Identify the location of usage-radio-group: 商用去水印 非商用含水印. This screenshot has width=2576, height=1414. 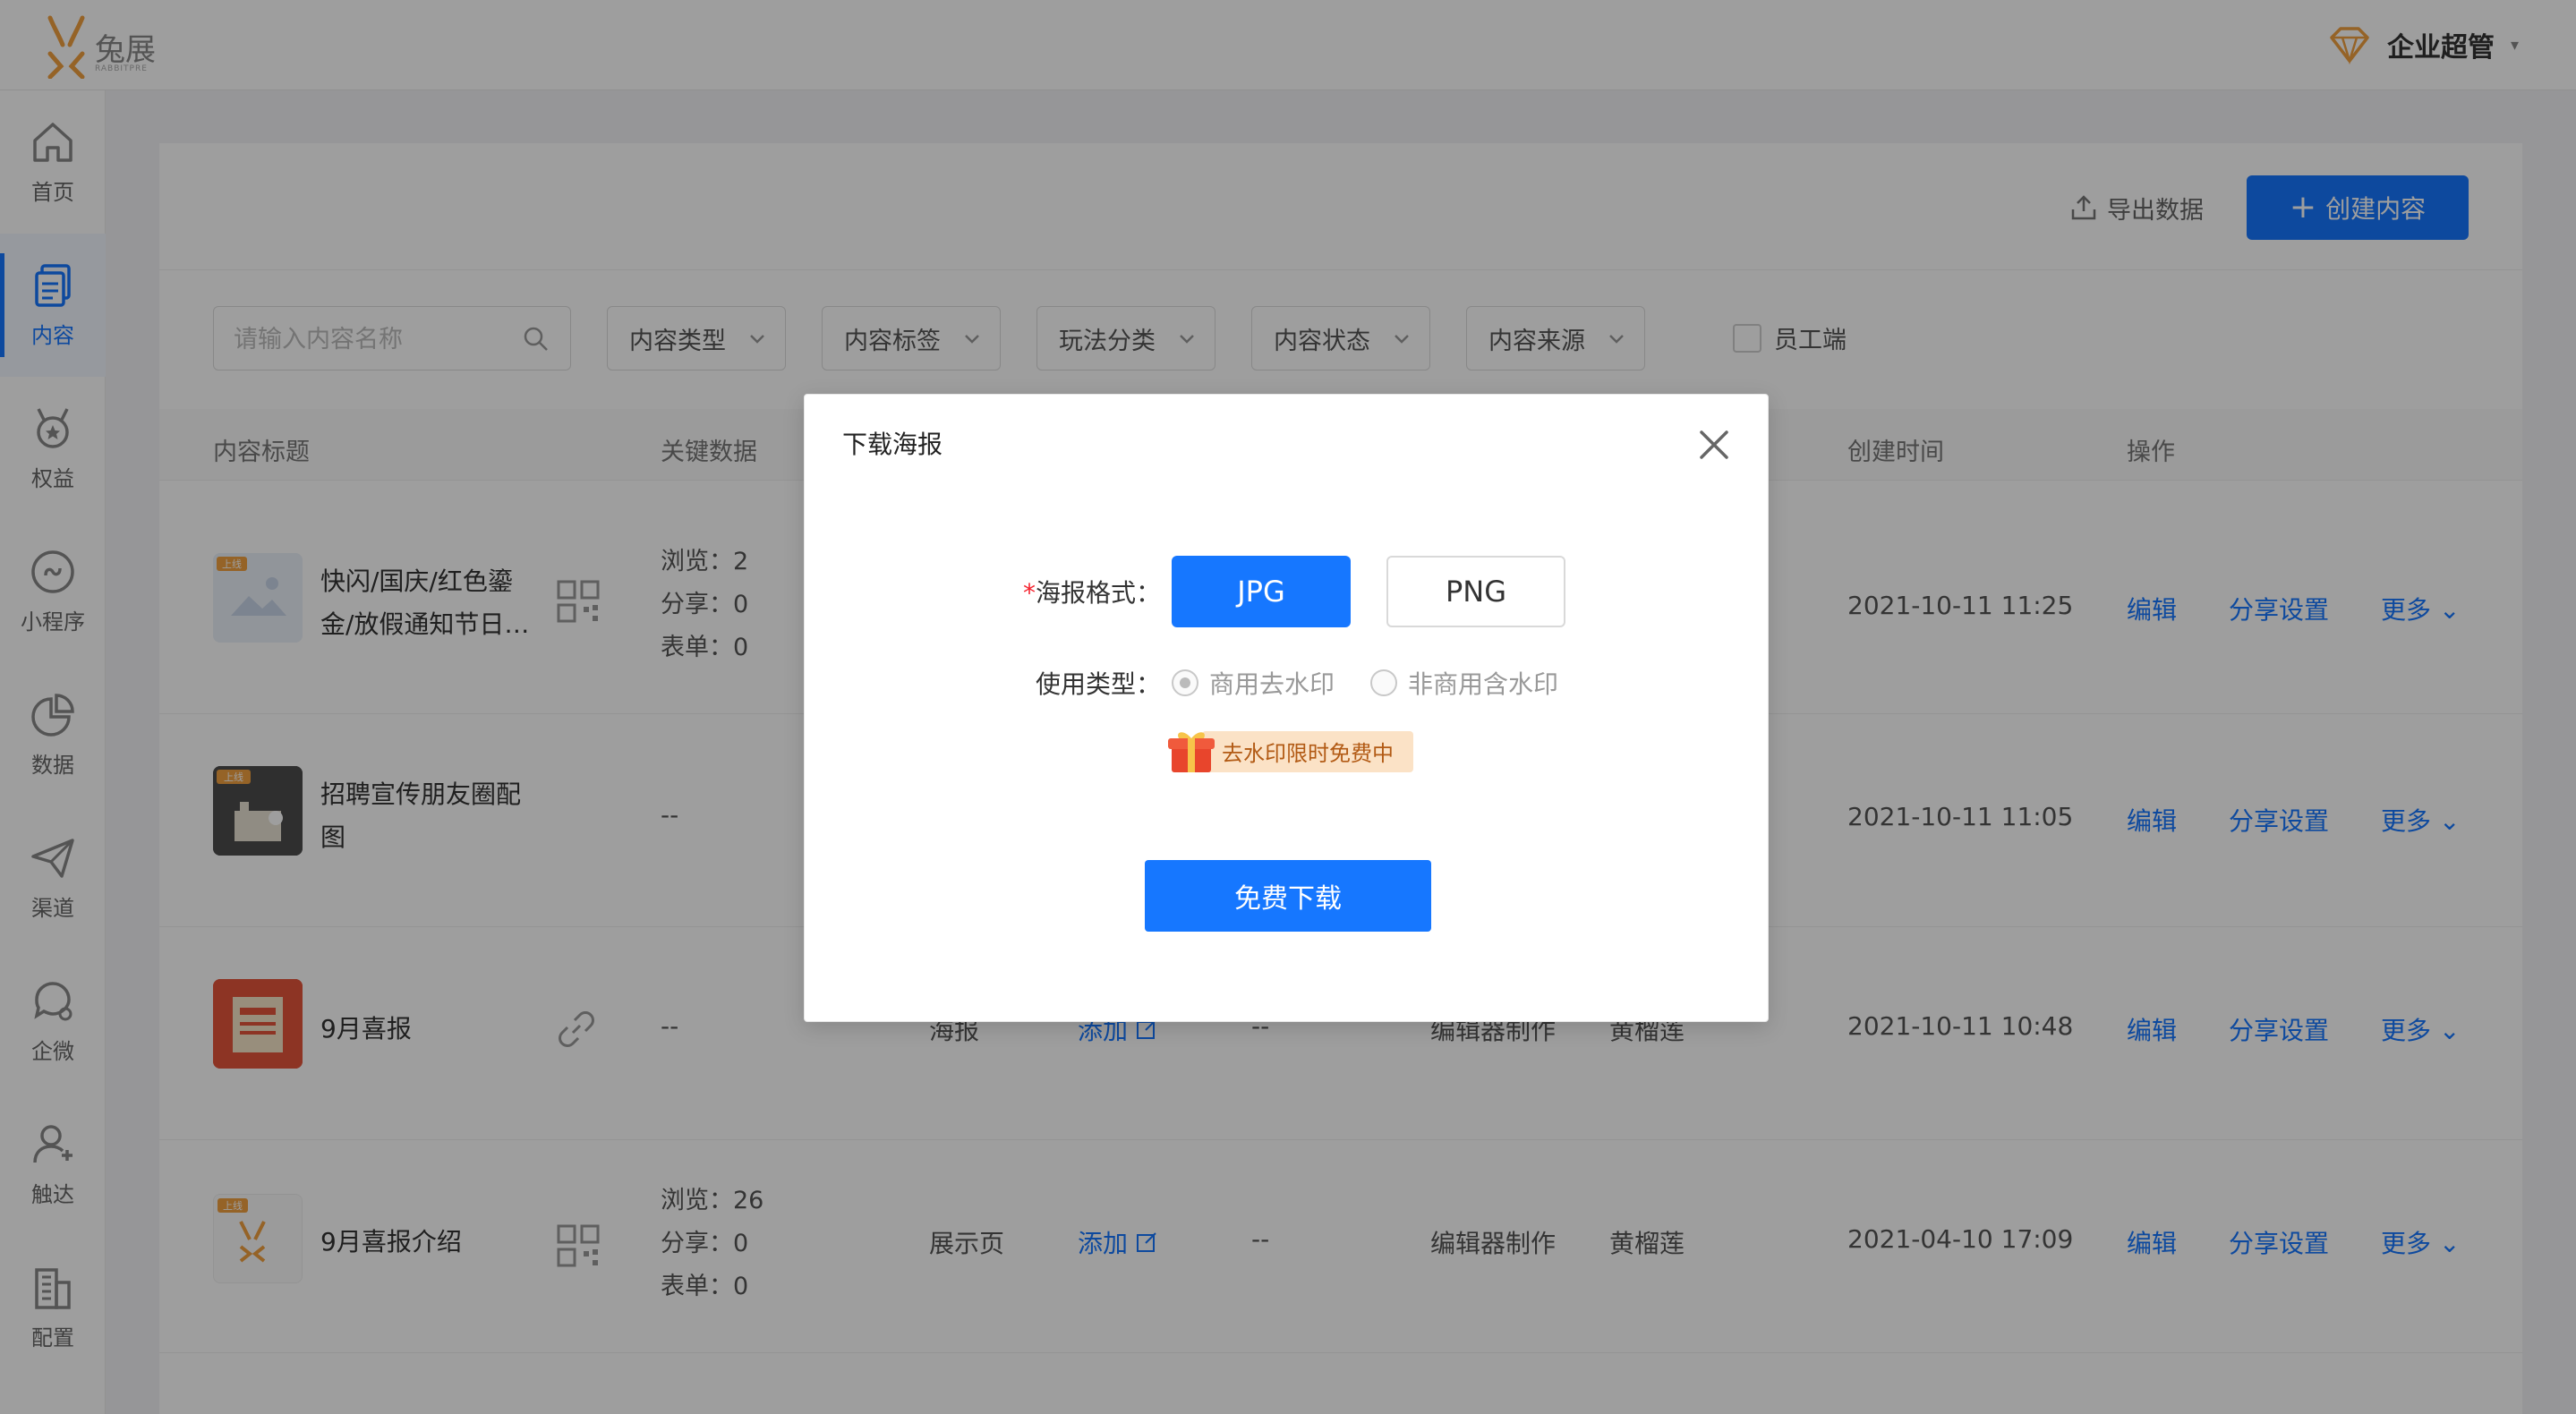
(1365, 683).